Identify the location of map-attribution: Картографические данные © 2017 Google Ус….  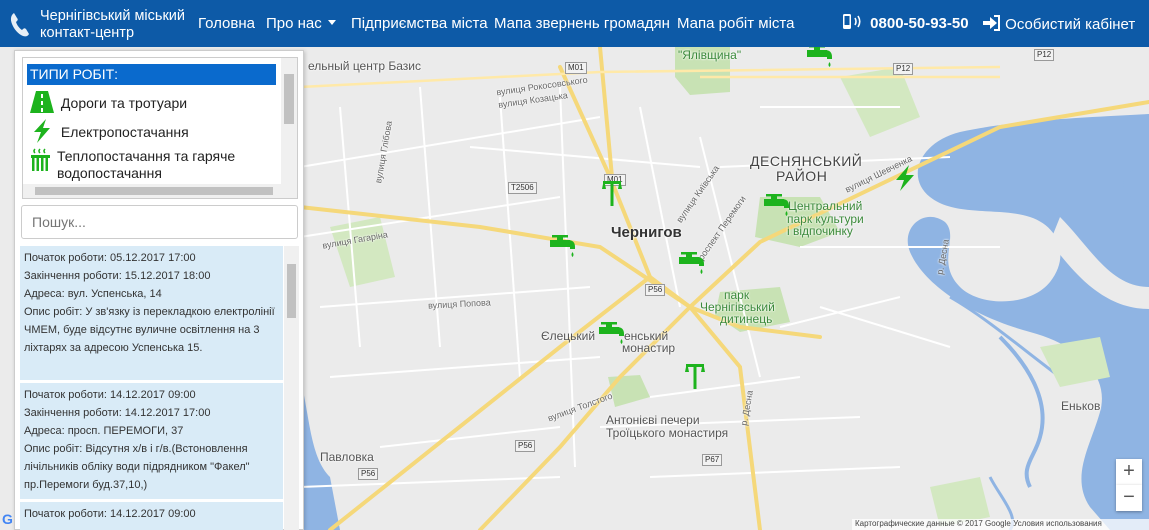
(1000, 524).